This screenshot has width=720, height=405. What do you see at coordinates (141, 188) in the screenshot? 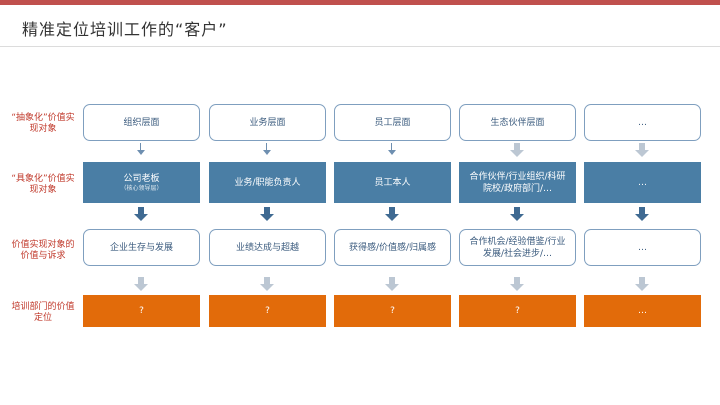
I see `box-sublabel: （核心领导层）` at bounding box center [141, 188].